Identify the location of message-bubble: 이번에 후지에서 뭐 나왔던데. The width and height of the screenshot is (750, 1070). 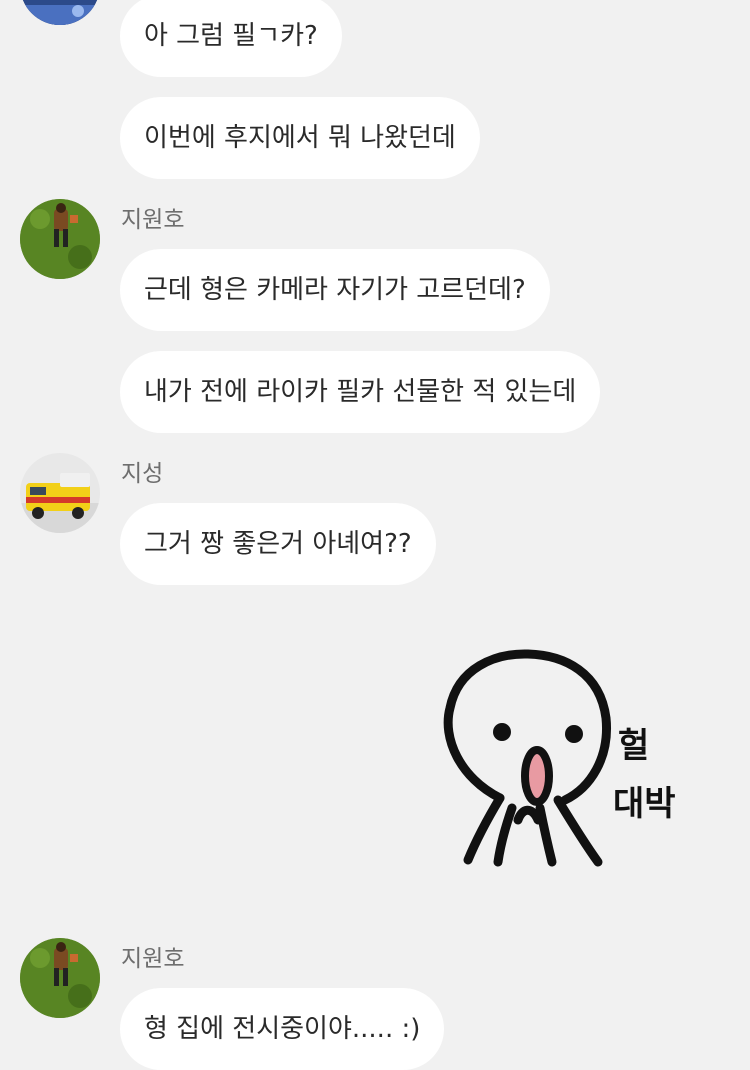
(300, 138).